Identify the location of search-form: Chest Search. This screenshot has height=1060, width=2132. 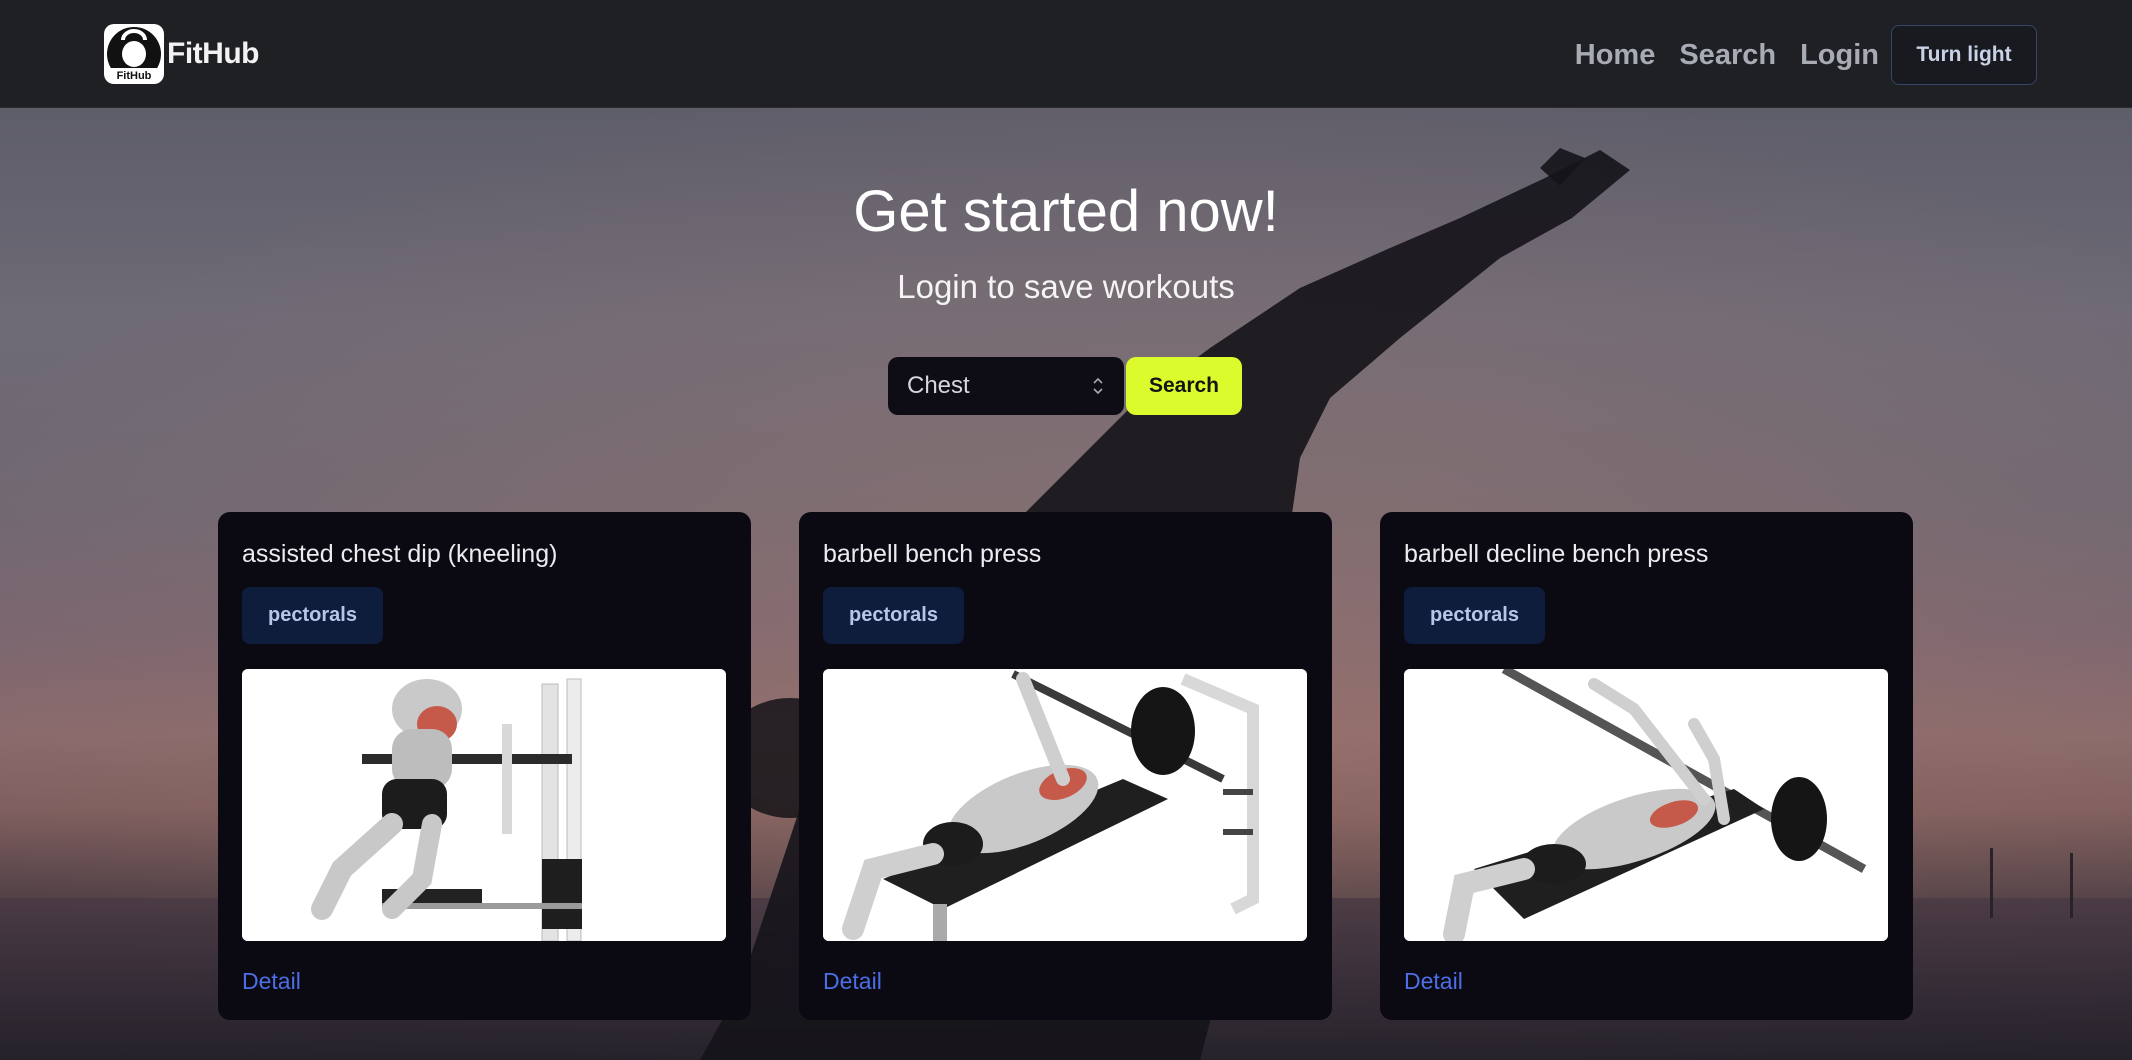
(1065, 386).